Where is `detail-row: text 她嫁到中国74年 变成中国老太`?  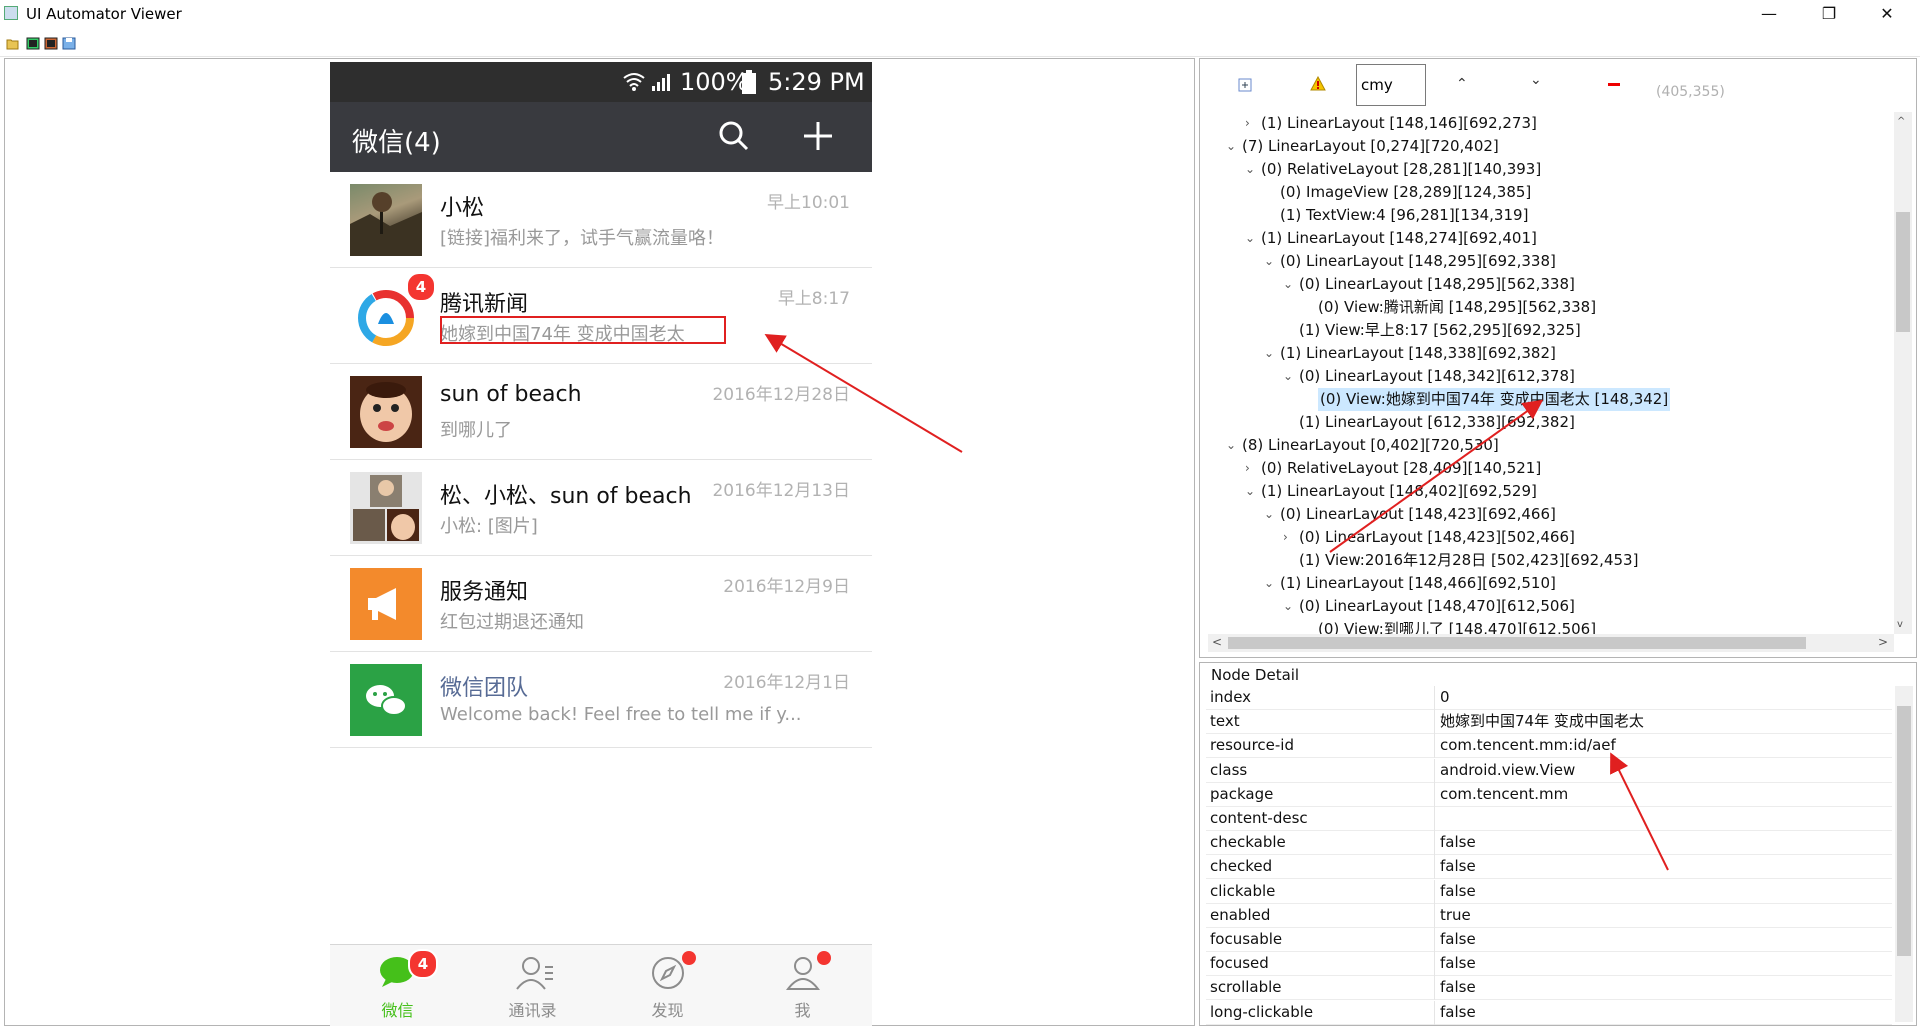
detail-row: text 她嫁到中国74年 变成中国老太 is located at coordinates (1549, 722).